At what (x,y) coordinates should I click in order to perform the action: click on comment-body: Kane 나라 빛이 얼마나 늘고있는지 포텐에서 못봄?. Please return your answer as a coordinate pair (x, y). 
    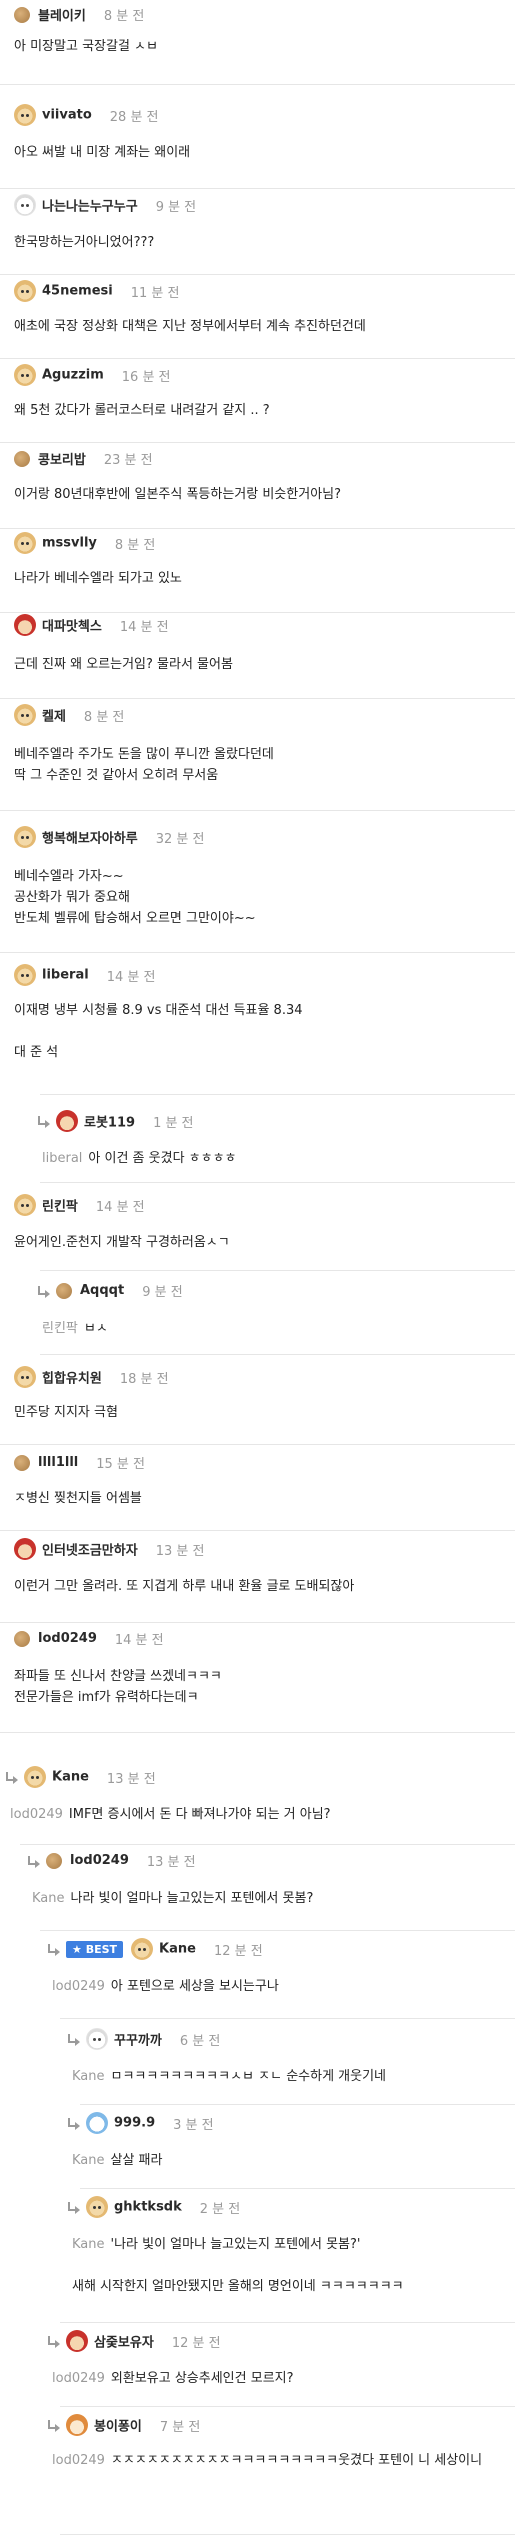
    Looking at the image, I should click on (273, 1898).